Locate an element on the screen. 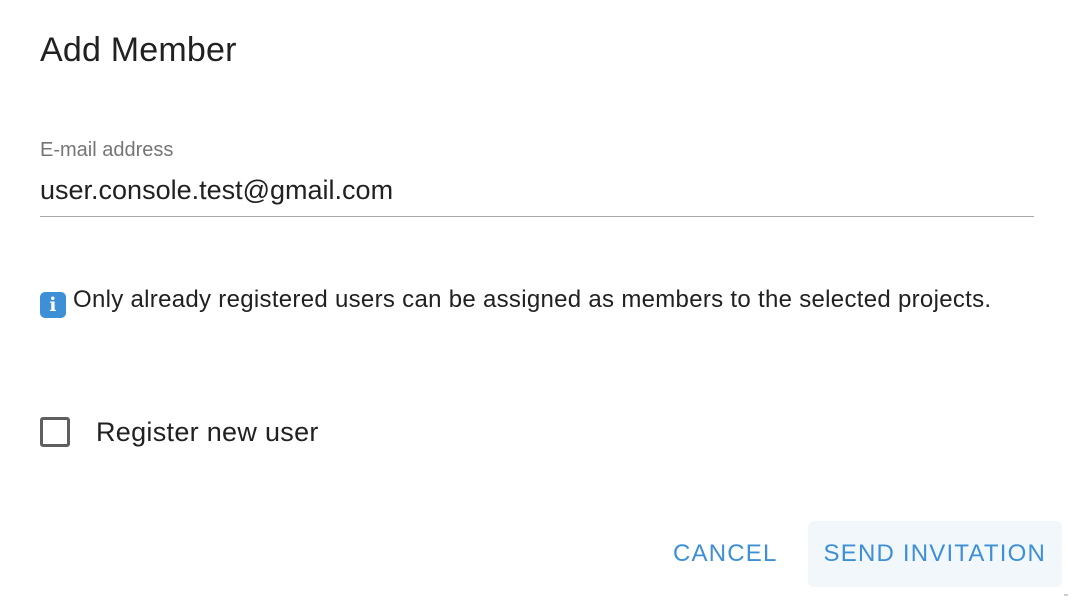 The image size is (1074, 600). email-field-label: E-mail address is located at coordinates (107, 150).